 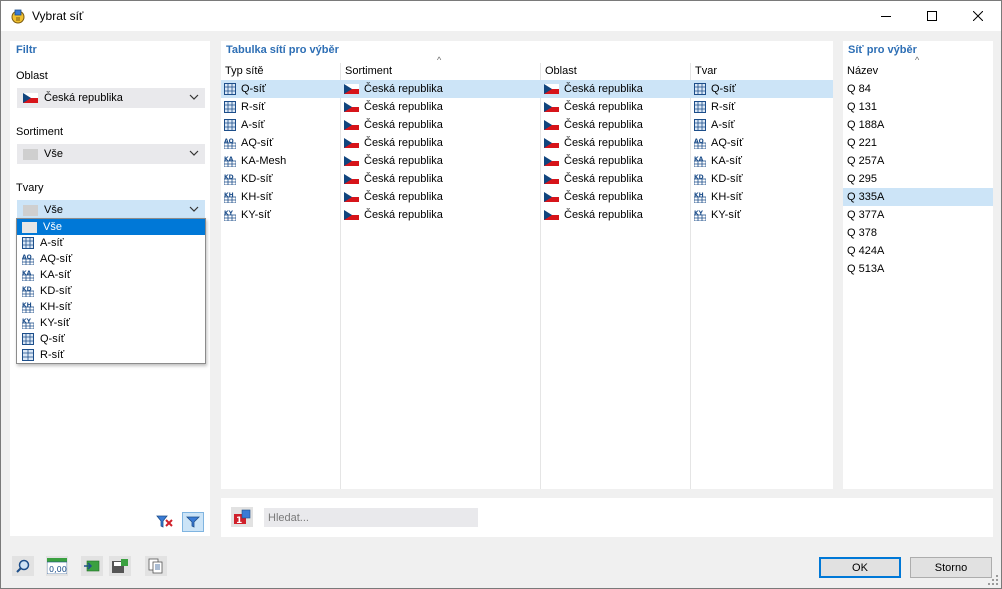 What do you see at coordinates (918, 233) in the screenshot?
I see `net-list-item: Q 378` at bounding box center [918, 233].